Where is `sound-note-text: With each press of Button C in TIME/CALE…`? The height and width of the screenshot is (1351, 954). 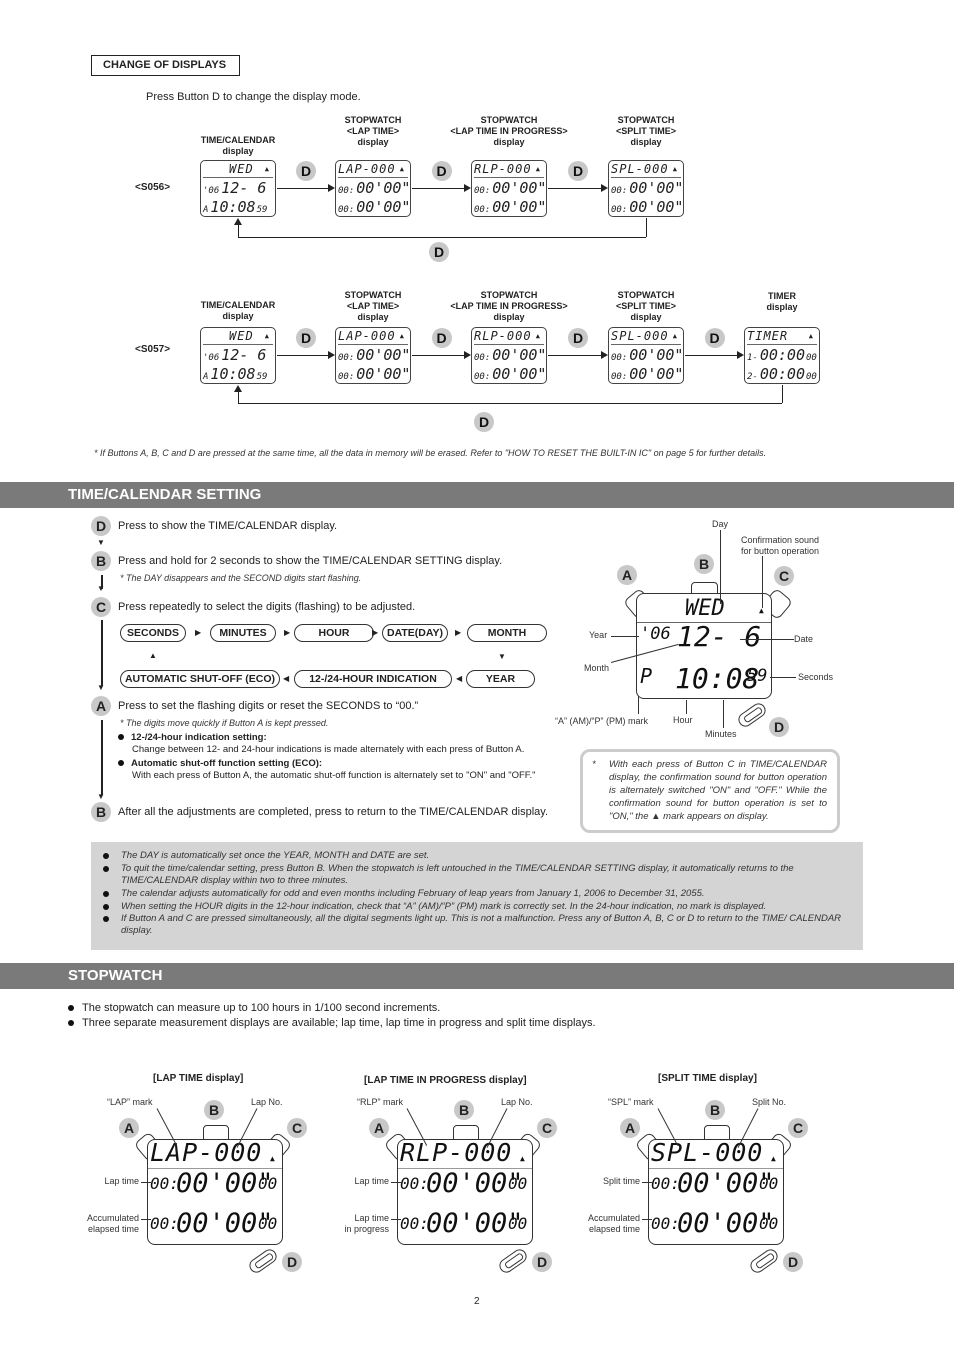
sound-note-text: With each press of Button C in TIME/CALE… is located at coordinates (718, 790).